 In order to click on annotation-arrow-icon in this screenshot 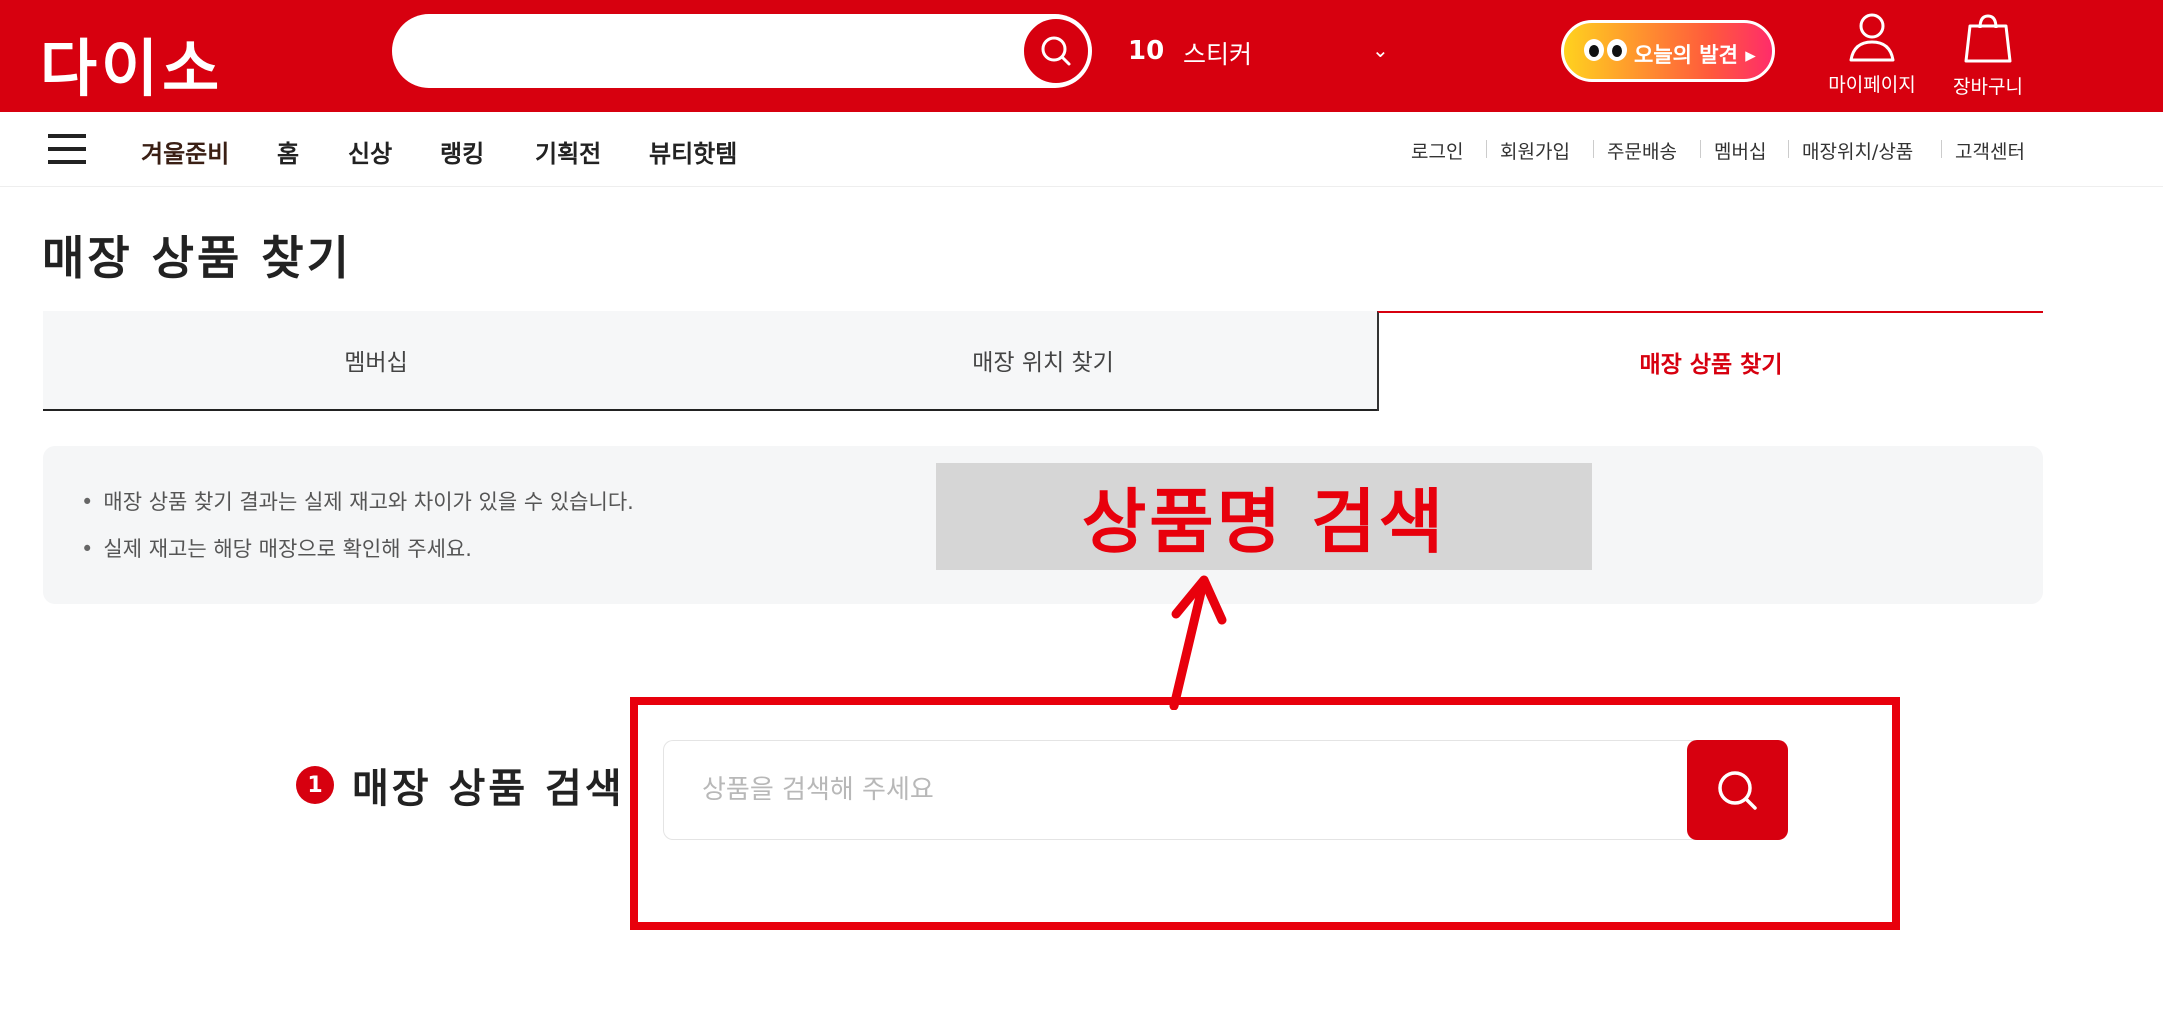, I will do `click(1198, 642)`.